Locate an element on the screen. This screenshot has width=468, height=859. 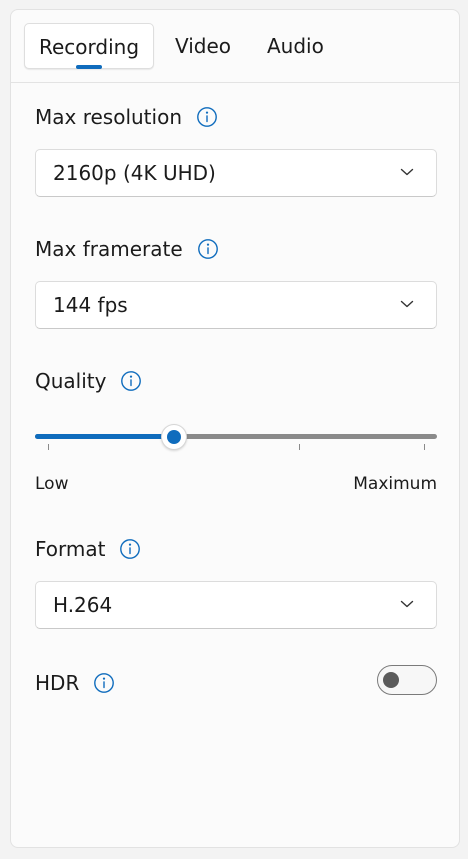
tab-audio: Audio is located at coordinates (295, 46).